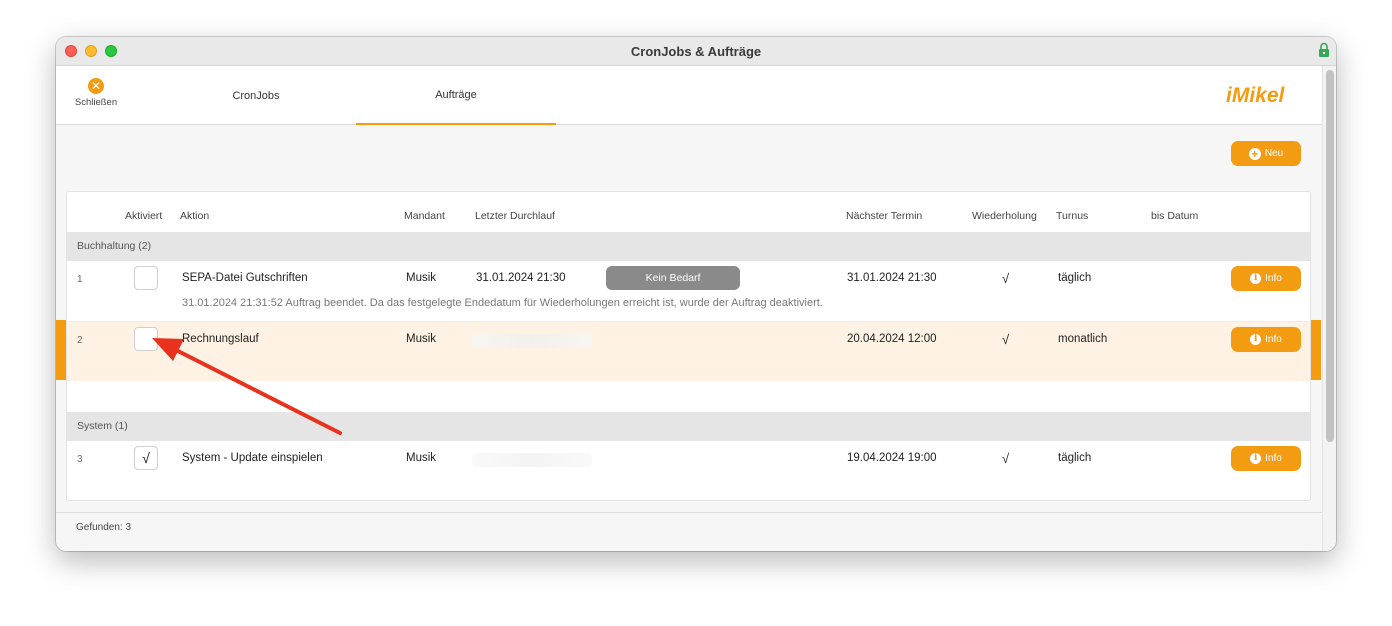 This screenshot has width=1392, height=626. What do you see at coordinates (1174, 216) in the screenshot?
I see `col-header-bis-datum: bis Datum` at bounding box center [1174, 216].